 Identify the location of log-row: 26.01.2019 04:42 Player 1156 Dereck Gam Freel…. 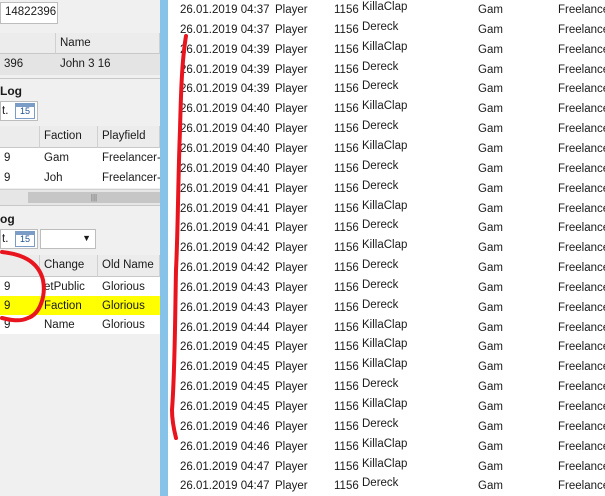
(386, 269).